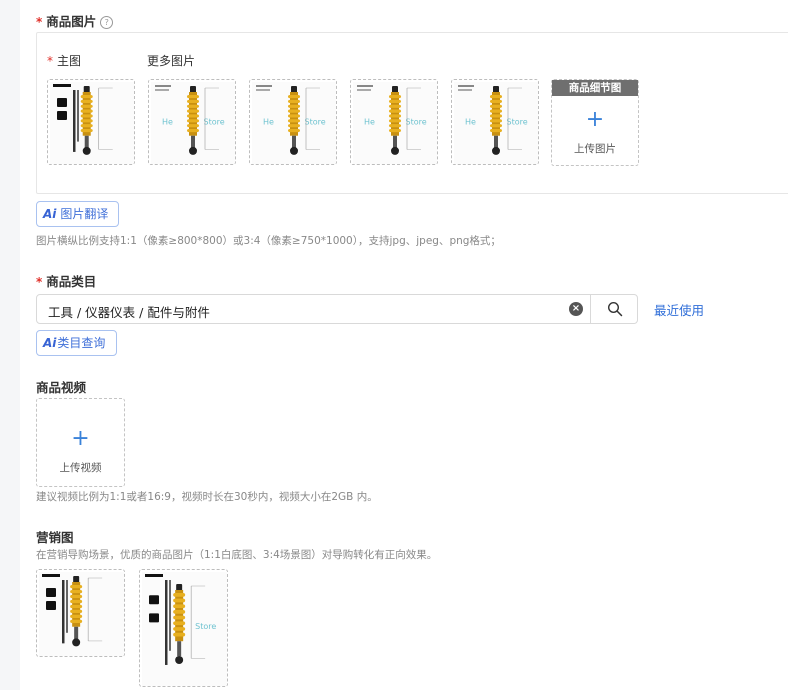 Image resolution: width=788 pixels, height=690 pixels. What do you see at coordinates (595, 88) in the screenshot?
I see `detail-image-header: 商品细节图` at bounding box center [595, 88].